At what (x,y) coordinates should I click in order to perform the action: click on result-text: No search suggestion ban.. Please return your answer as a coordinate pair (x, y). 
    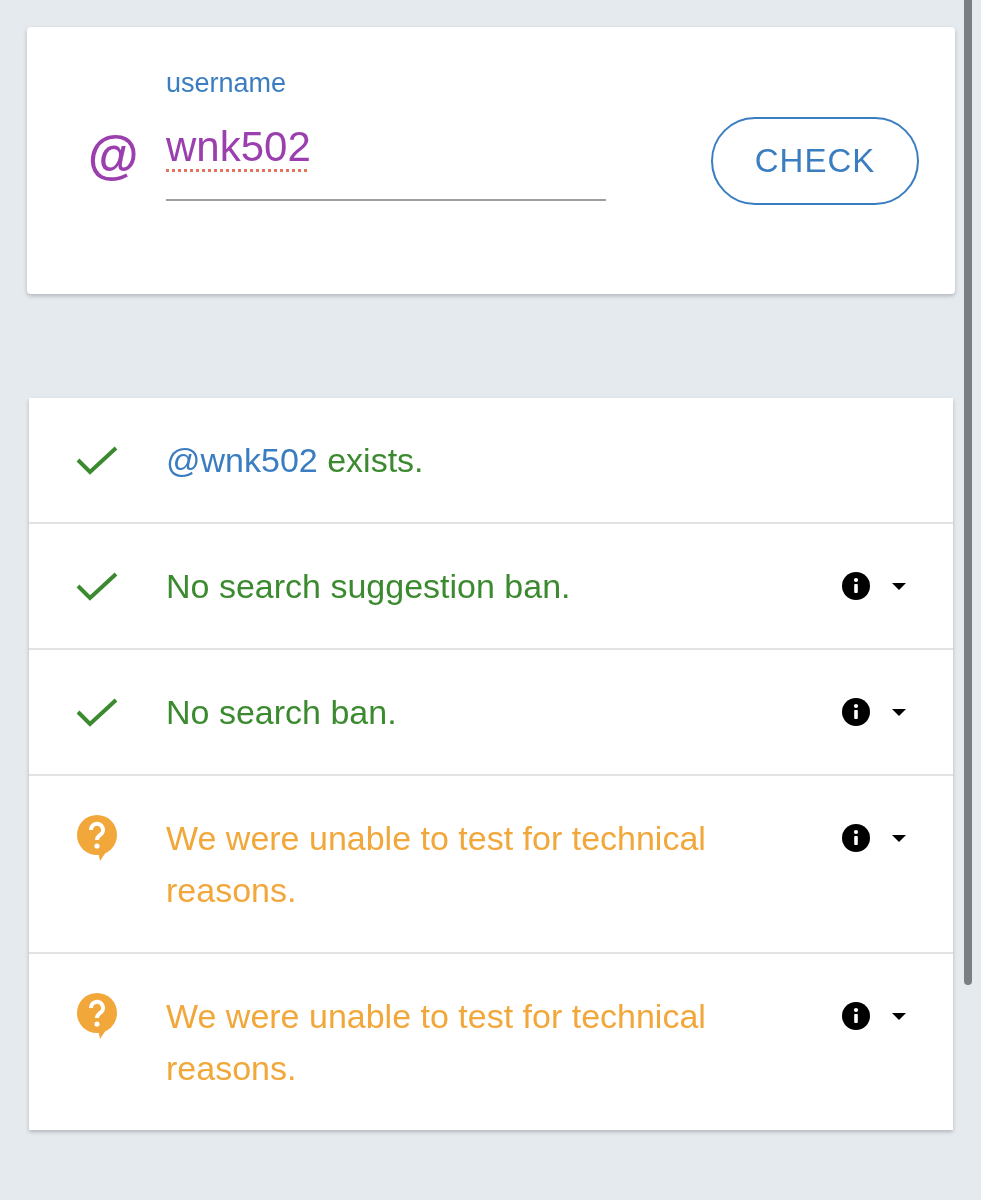
    Looking at the image, I should click on (368, 586).